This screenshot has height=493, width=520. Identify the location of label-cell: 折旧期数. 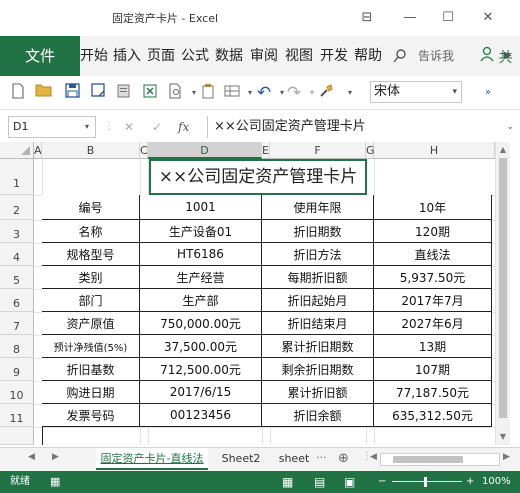
(318, 231).